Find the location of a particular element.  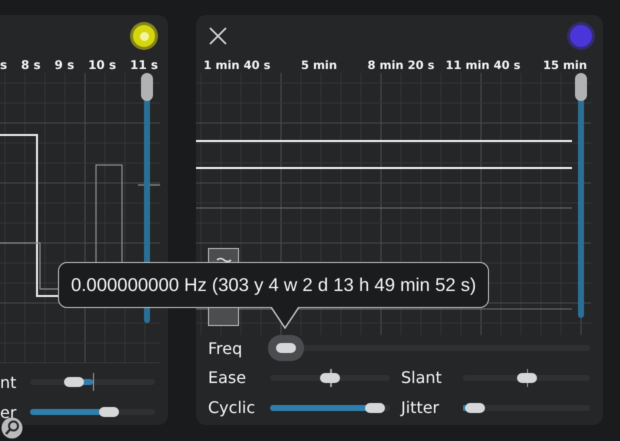

tooltip-pointer is located at coordinates (285, 317).